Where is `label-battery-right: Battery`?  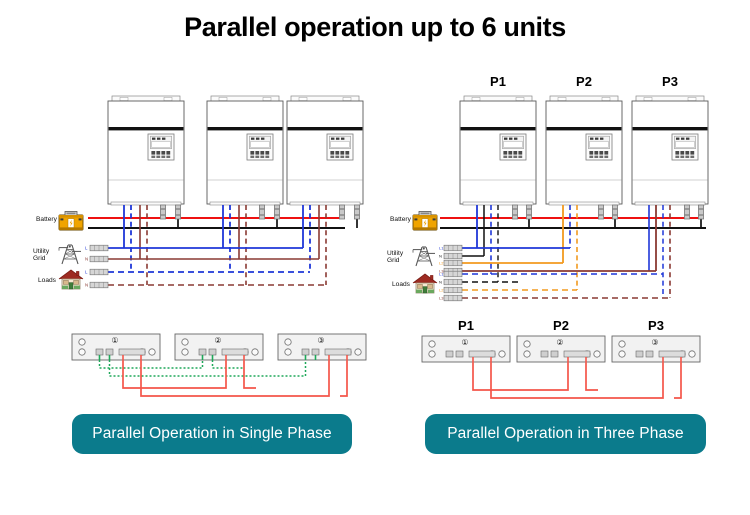
label-battery-right: Battery is located at coordinates (400, 219).